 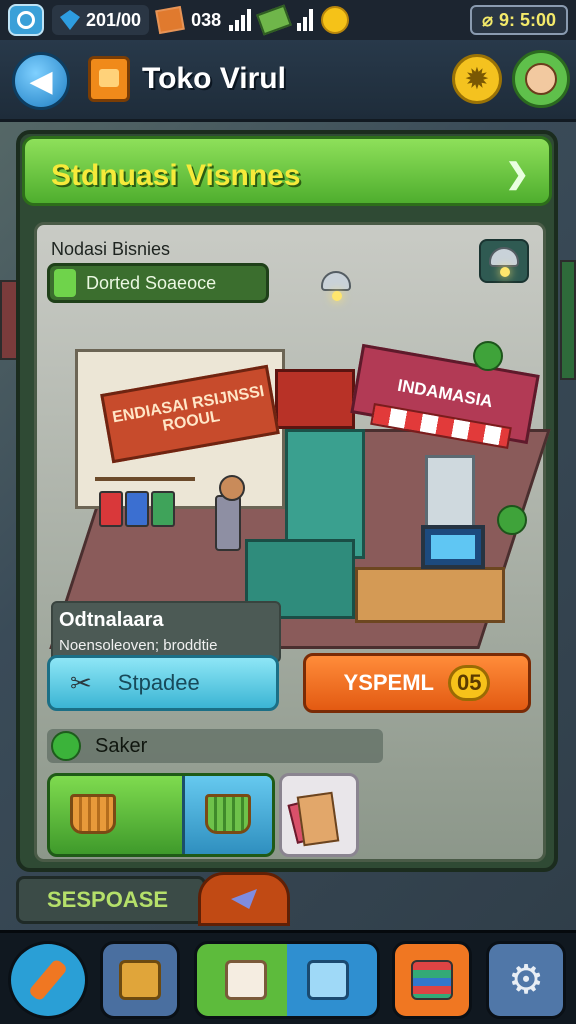 What do you see at coordinates (114, 19) in the screenshot?
I see `gems-value: 201/00` at bounding box center [114, 19].